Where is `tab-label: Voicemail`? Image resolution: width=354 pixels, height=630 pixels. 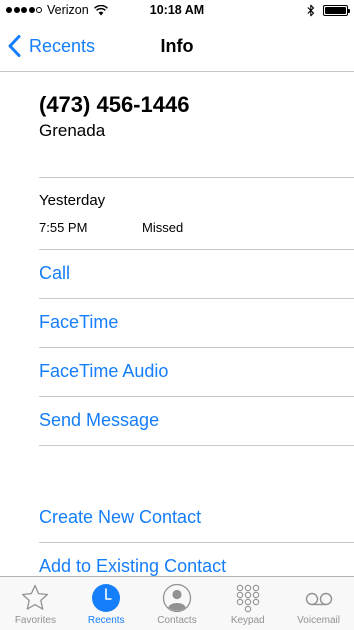 tab-label: Voicemail is located at coordinates (318, 620).